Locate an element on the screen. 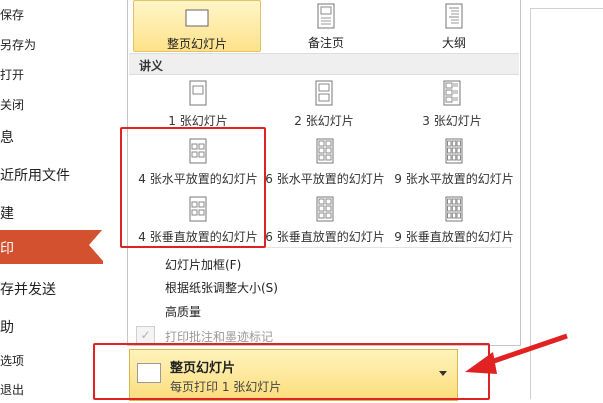 Image resolution: width=603 pixels, height=403 pixels. handout-6-horizontal: 6 张水平放置的幻灯片 is located at coordinates (325, 162).